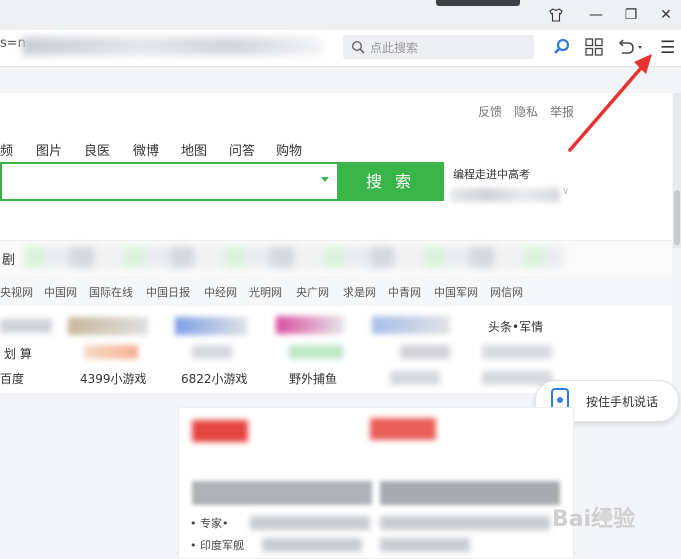  What do you see at coordinates (359, 292) in the screenshot?
I see `site-link: 求是网` at bounding box center [359, 292].